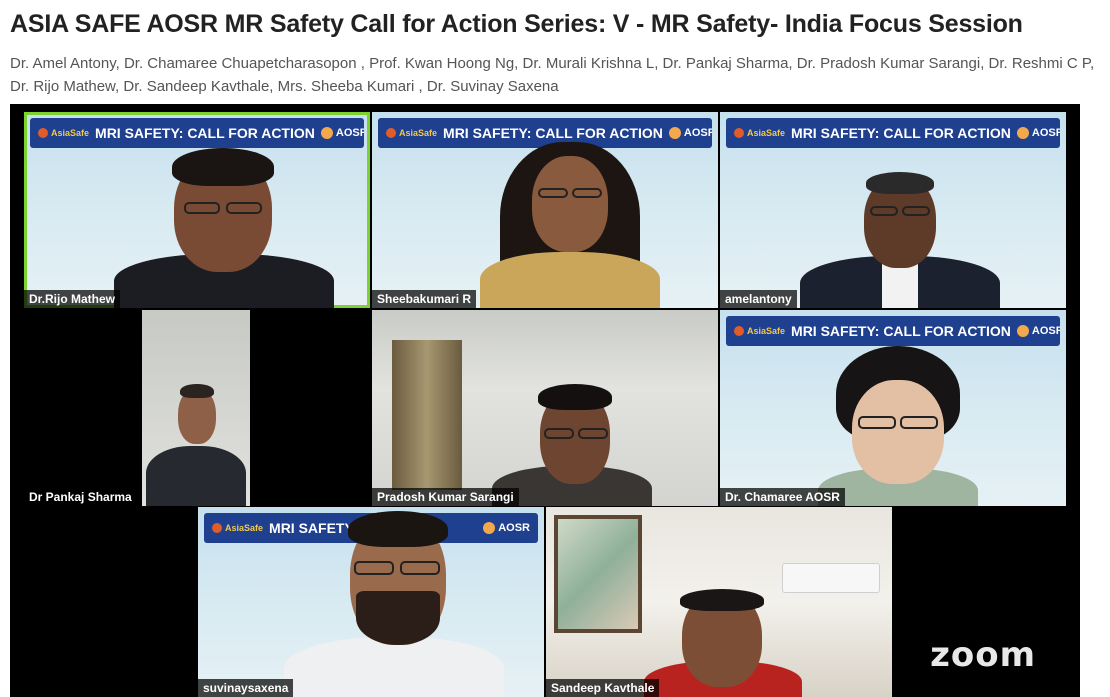 The height and width of the screenshot is (697, 1110). What do you see at coordinates (545, 408) in the screenshot?
I see `video-tile-pradosh-sarangi: Pradosh Kumar Sarangi` at bounding box center [545, 408].